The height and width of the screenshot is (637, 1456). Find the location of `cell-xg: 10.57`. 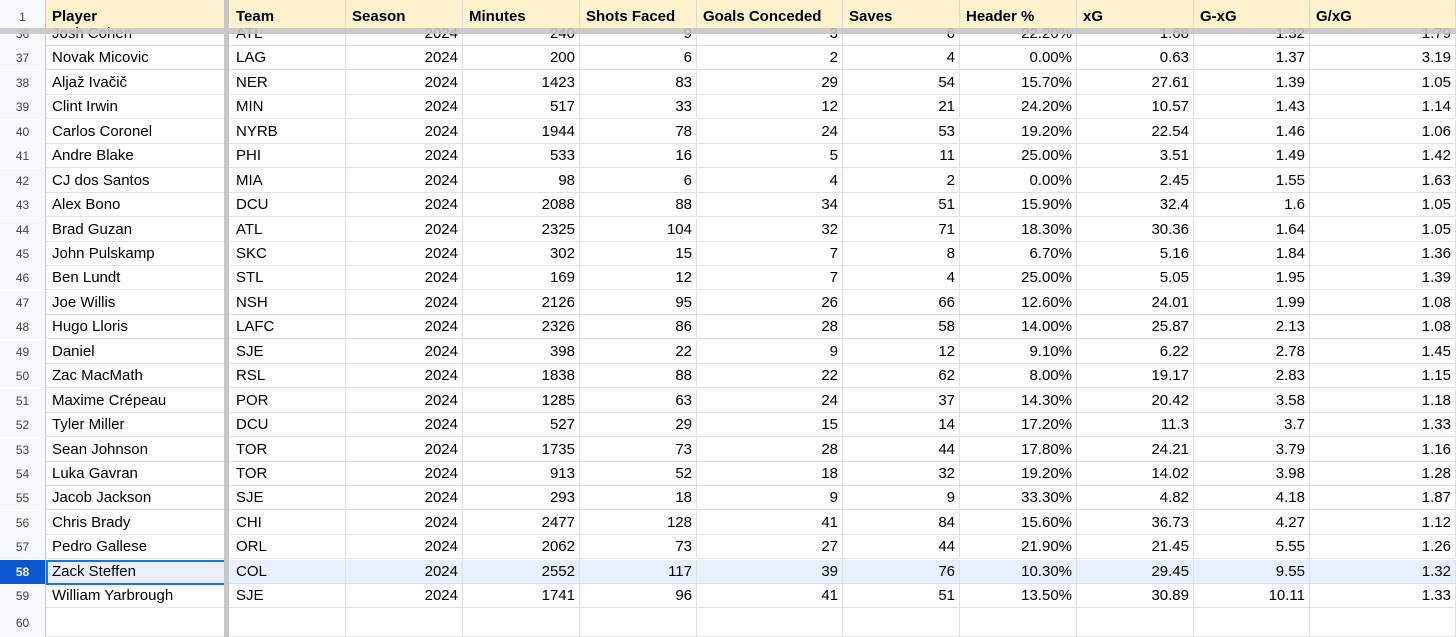

cell-xg: 10.57 is located at coordinates (1135, 106).